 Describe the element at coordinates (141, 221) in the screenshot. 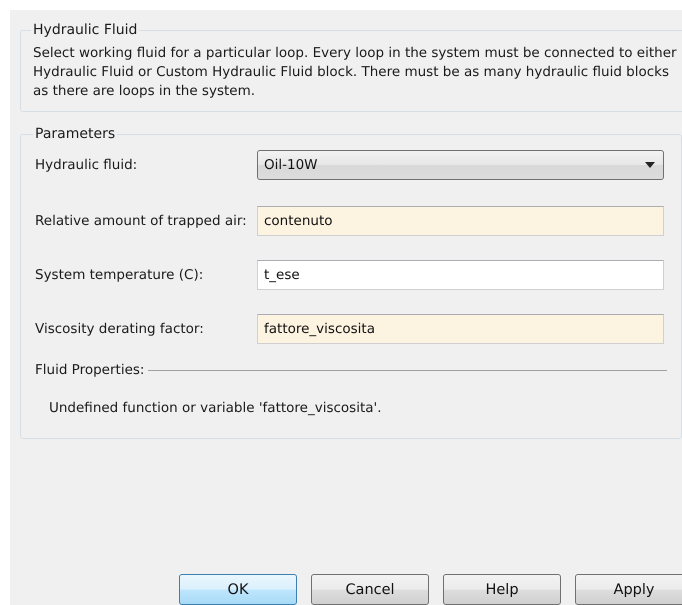

I see `field-label: Relative amount of trapped air:` at that location.